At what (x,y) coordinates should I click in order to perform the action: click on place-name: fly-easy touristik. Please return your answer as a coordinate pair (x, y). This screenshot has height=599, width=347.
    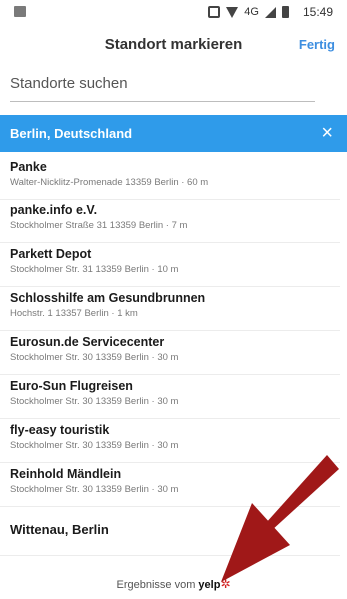
    Looking at the image, I should click on (60, 430).